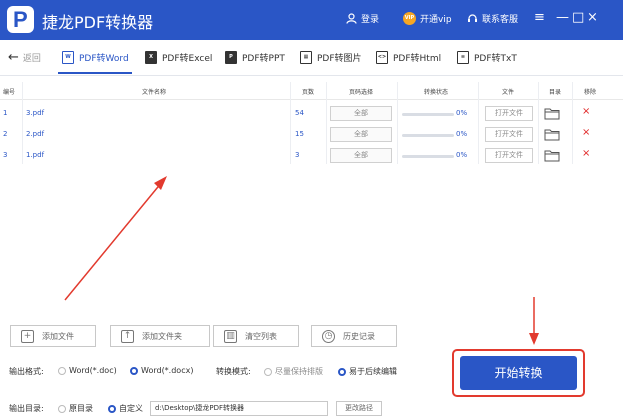 Image resolution: width=623 pixels, height=416 pixels. I want to click on start-convert-button: 开始转换, so click(518, 373).